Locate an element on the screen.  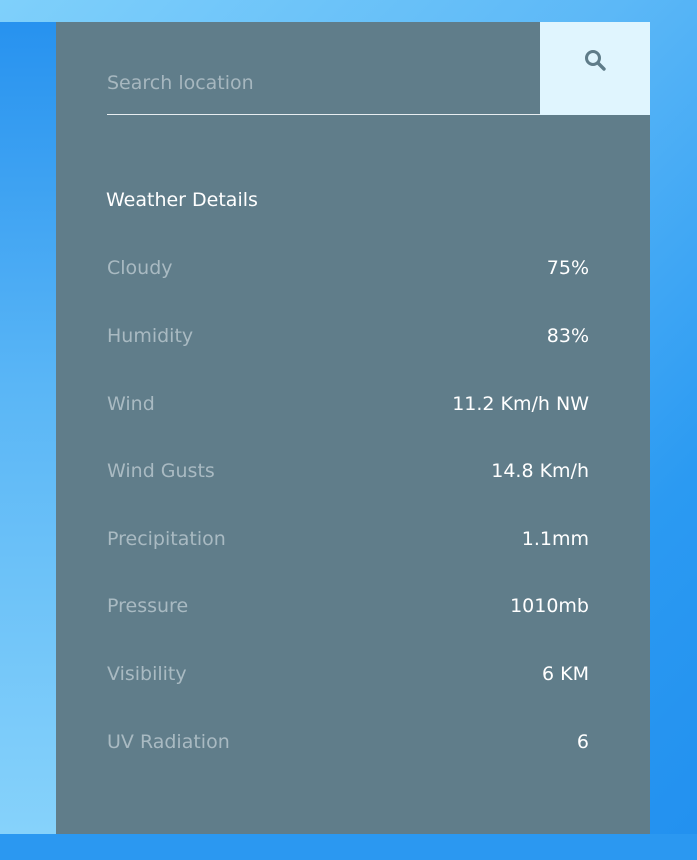
detail-row-pressure: Pressure 1010mb is located at coordinates (348, 606).